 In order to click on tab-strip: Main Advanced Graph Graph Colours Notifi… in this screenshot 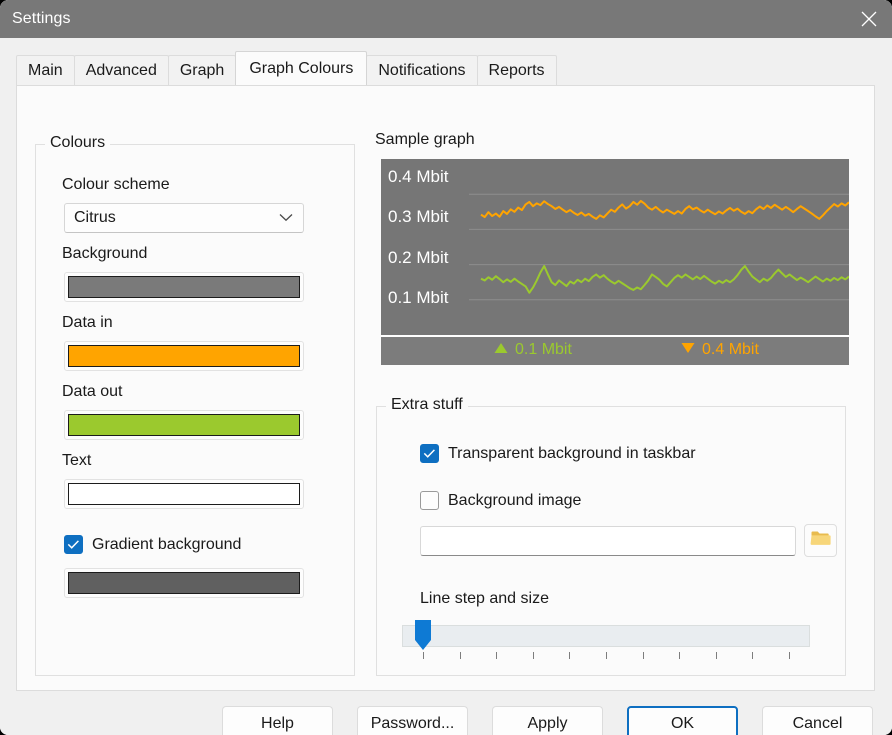, I will do `click(446, 68)`.